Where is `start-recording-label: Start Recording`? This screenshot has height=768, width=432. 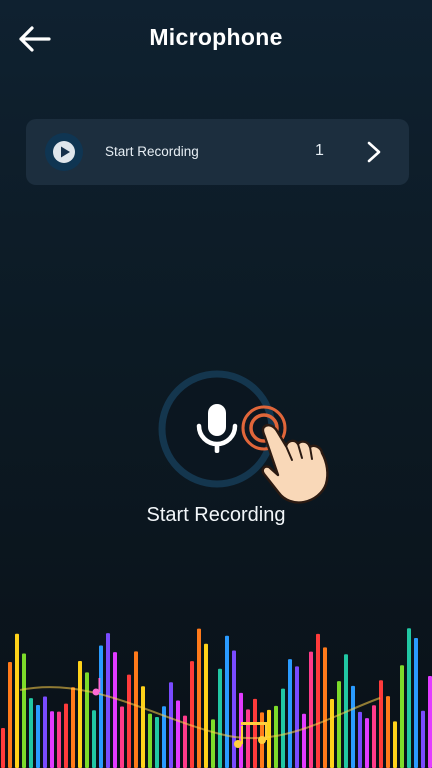 start-recording-label: Start Recording is located at coordinates (216, 515).